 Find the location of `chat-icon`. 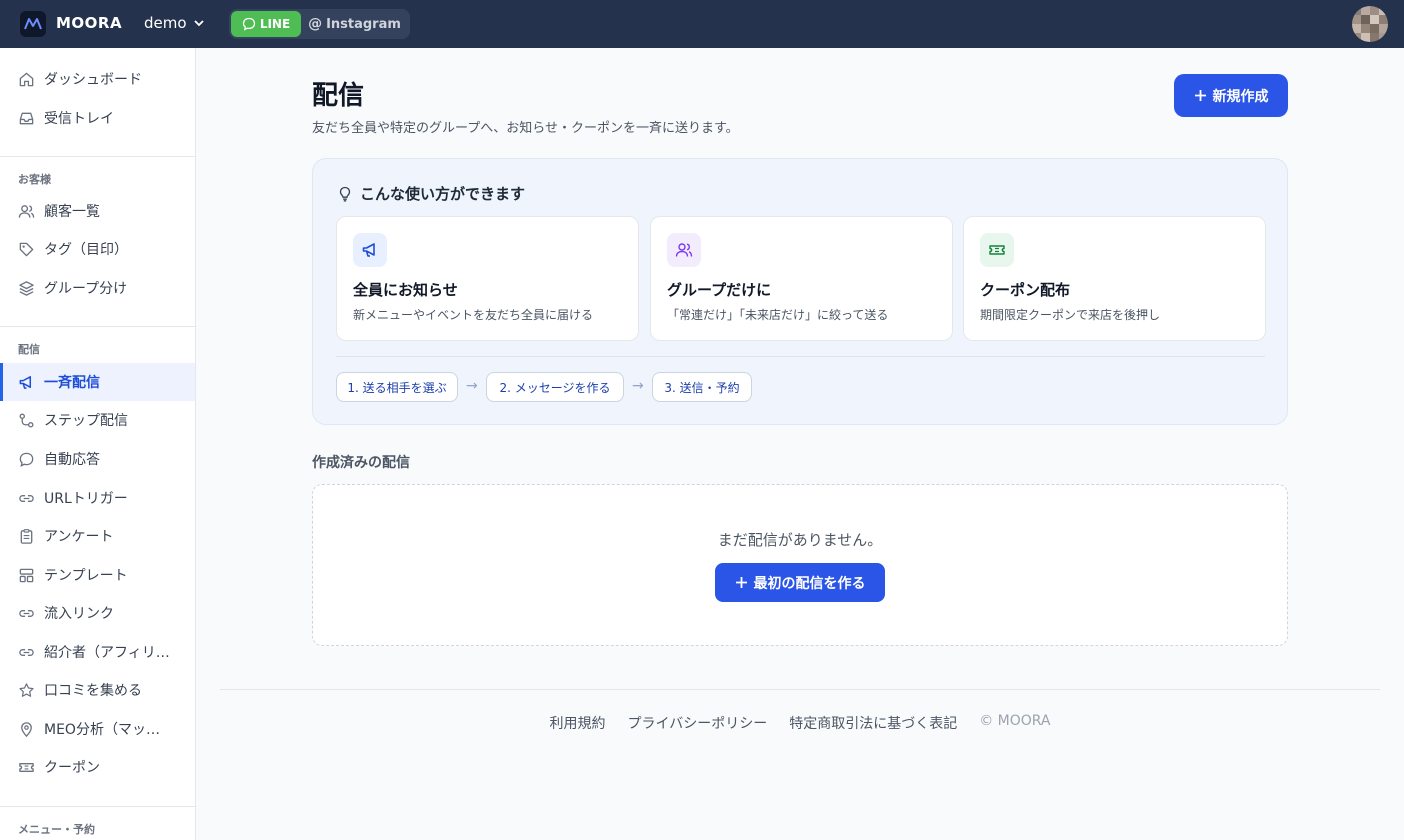

chat-icon is located at coordinates (26, 459).